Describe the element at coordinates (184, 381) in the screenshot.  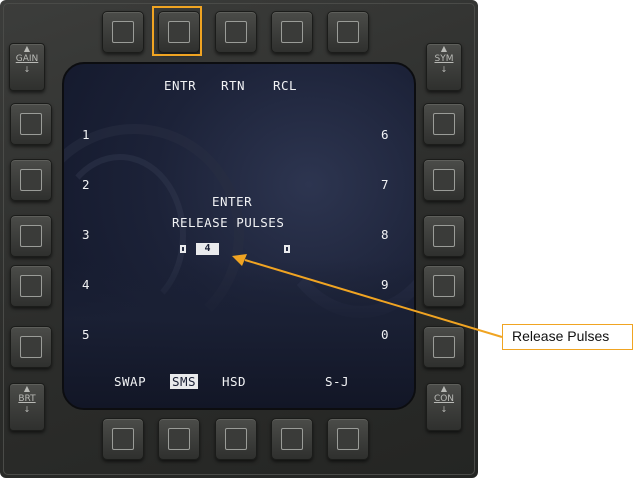
I see `sms-label: SMS` at that location.